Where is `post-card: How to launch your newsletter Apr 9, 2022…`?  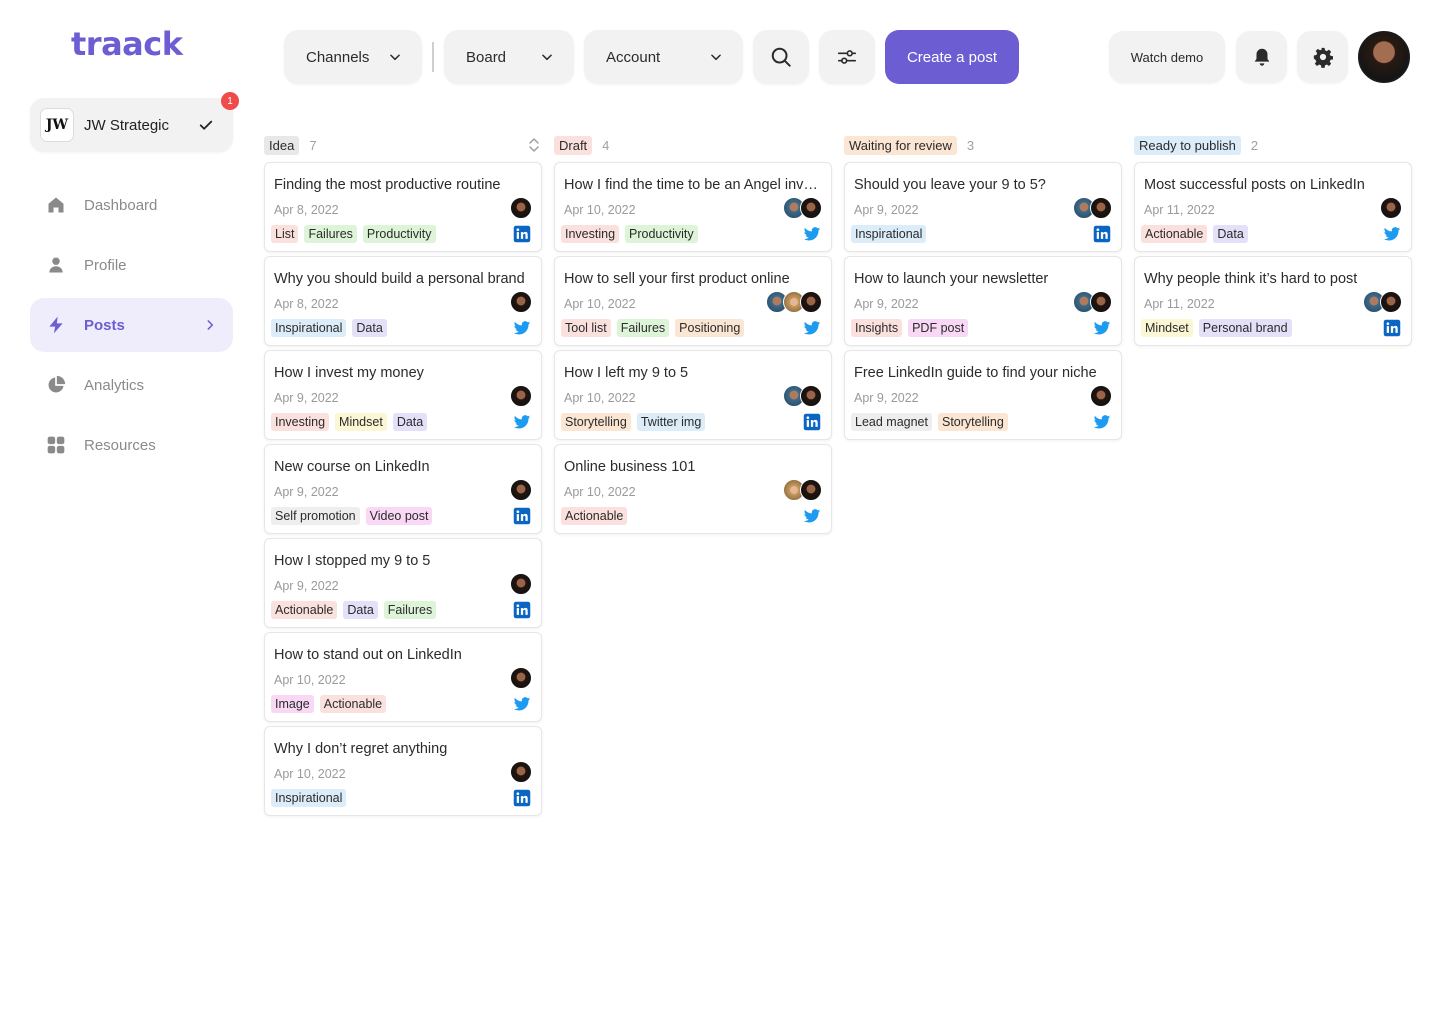
post-card: How to launch your newsletter Apr 9, 2022… is located at coordinates (983, 301).